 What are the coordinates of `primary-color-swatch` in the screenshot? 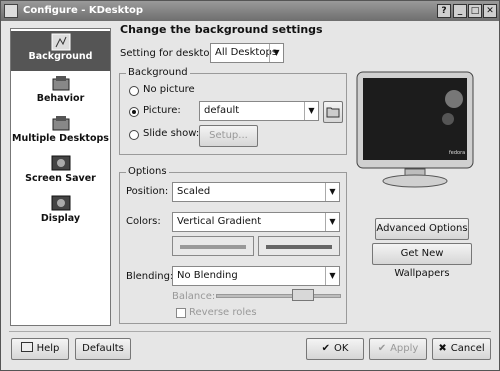 It's located at (213, 247).